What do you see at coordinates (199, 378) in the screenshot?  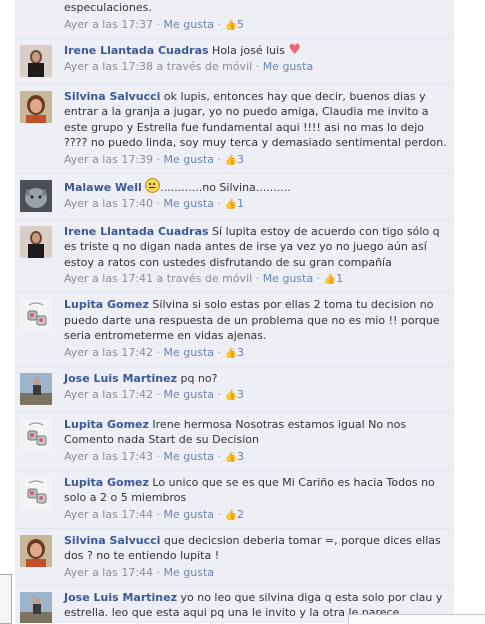 I see `comment-text: pq no?` at bounding box center [199, 378].